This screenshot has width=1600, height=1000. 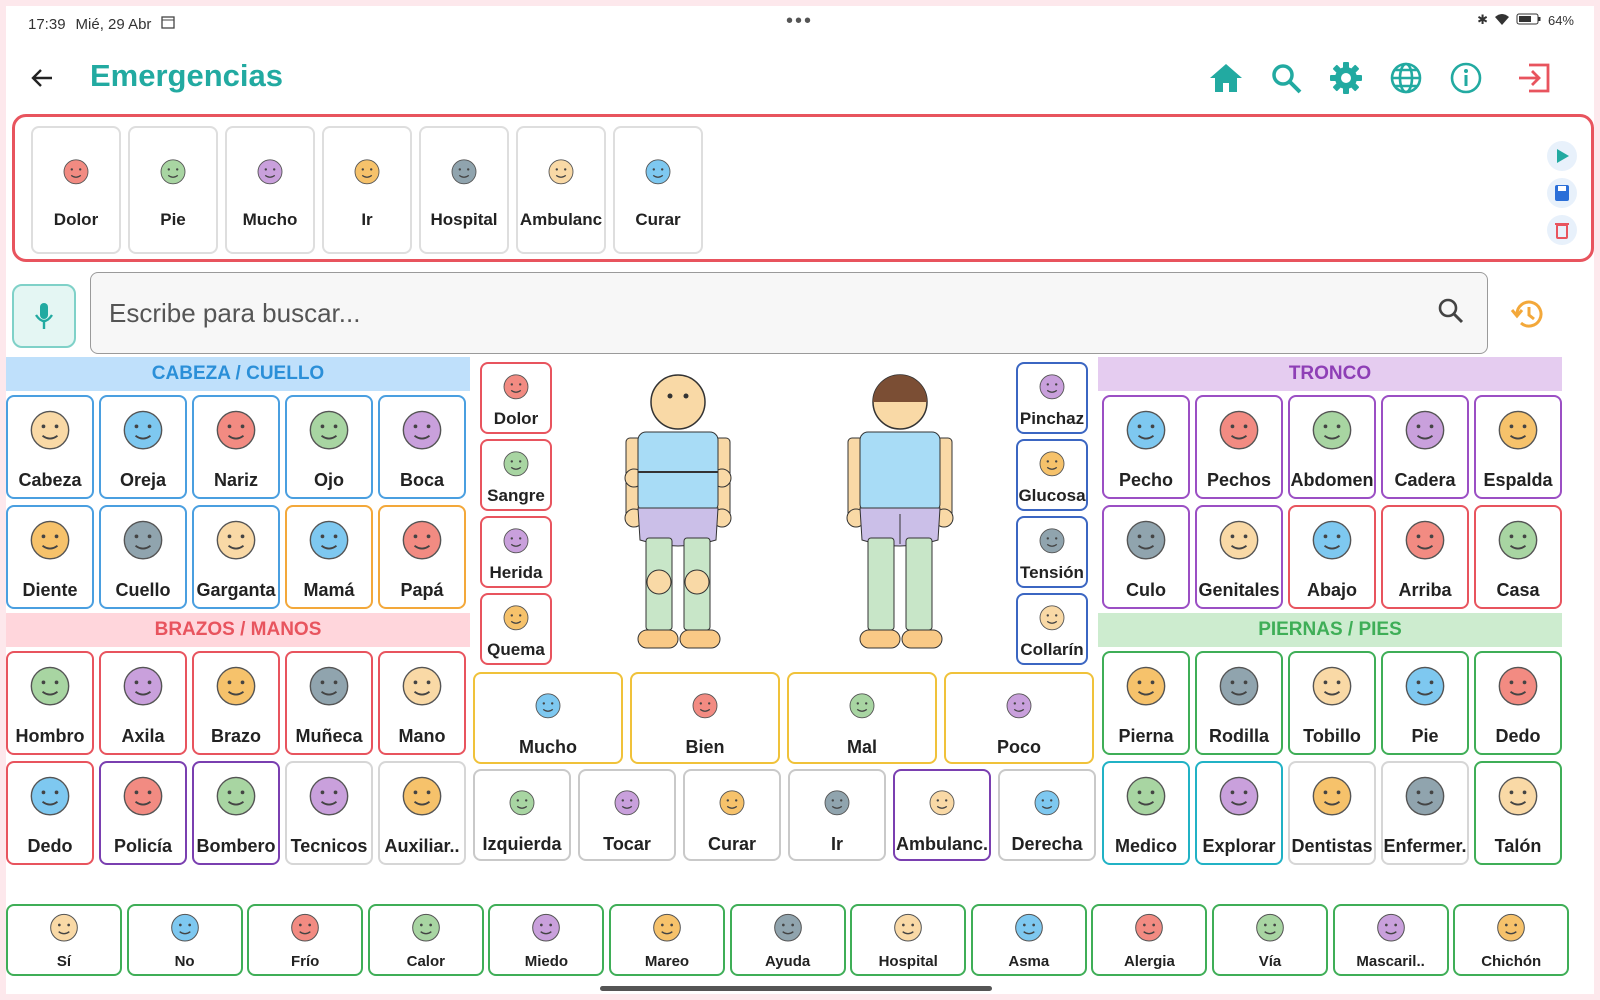 I want to click on card-glucosa: Glucosa, so click(x=1052, y=475).